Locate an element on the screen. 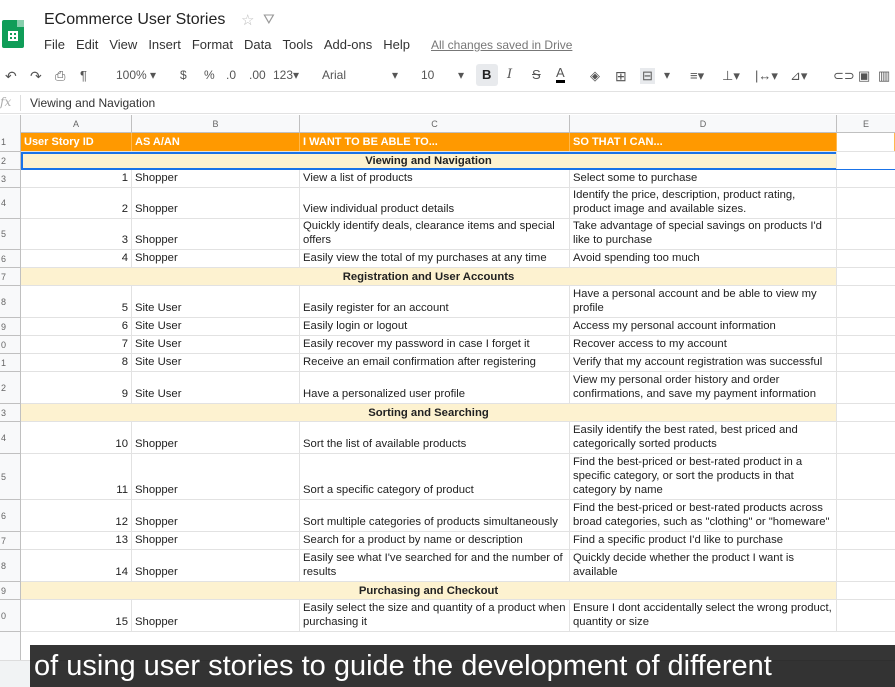  story-id-cell: 8 is located at coordinates (76, 362).